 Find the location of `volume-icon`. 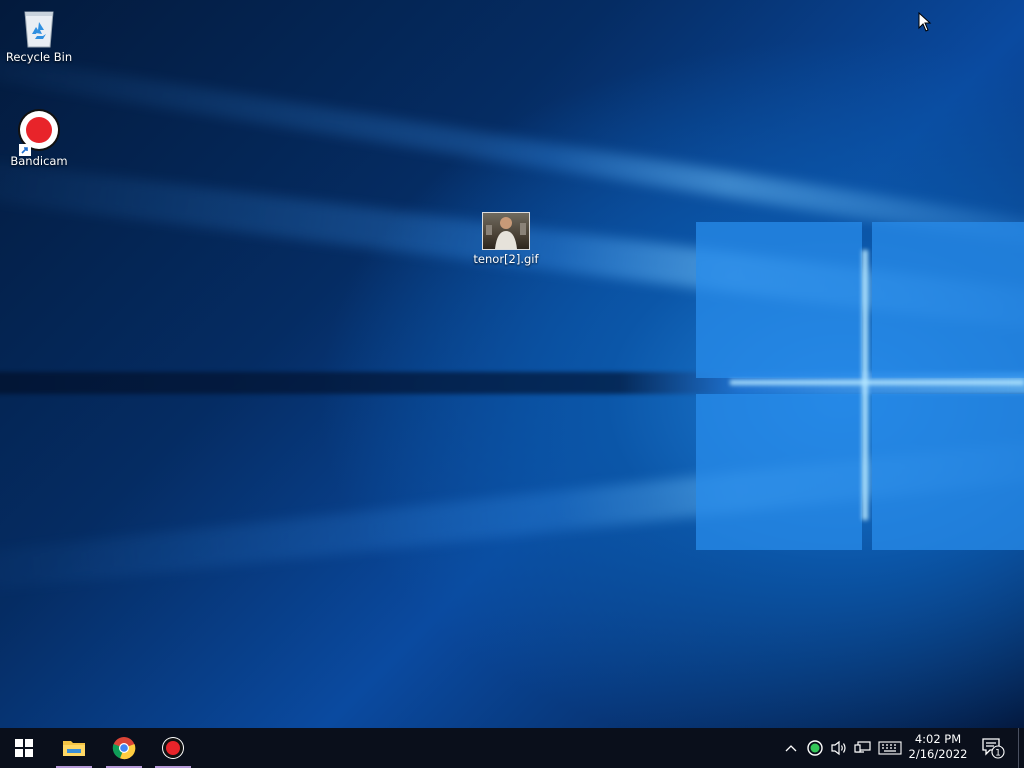

volume-icon is located at coordinates (838, 748).